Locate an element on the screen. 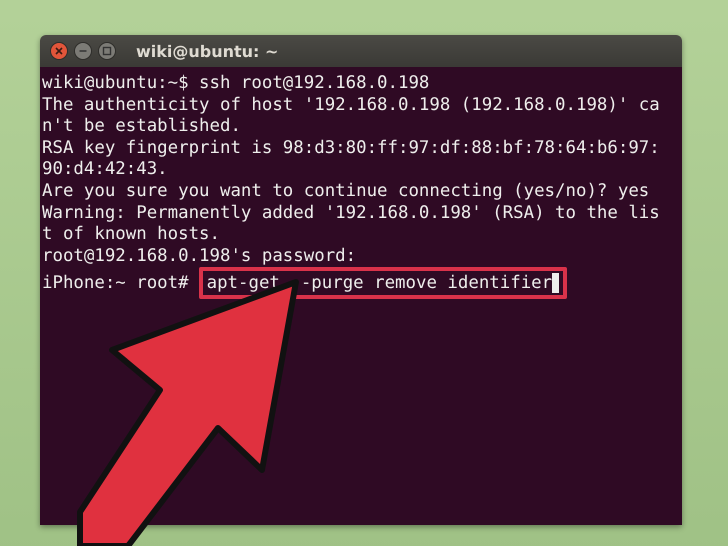  minimize-icon is located at coordinates (83, 51).